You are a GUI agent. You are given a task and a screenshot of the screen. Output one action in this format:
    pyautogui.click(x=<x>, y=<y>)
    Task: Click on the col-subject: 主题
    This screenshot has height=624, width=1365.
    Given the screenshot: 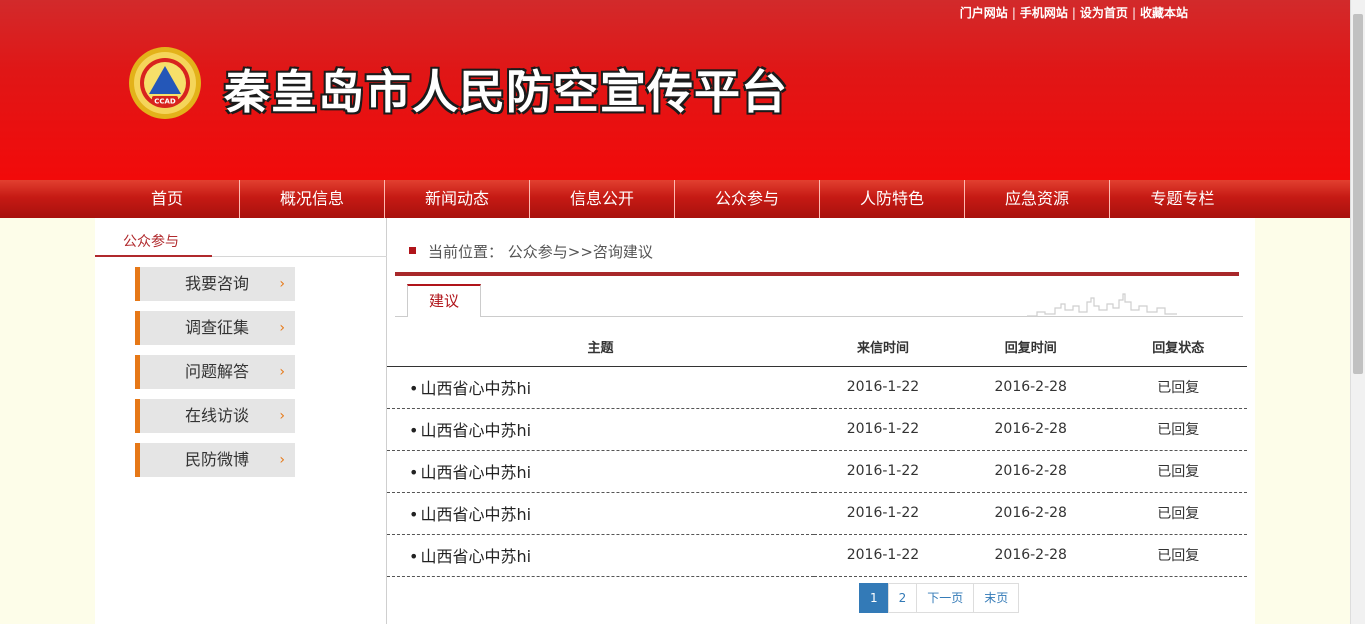 What is the action you would take?
    pyautogui.click(x=600, y=347)
    